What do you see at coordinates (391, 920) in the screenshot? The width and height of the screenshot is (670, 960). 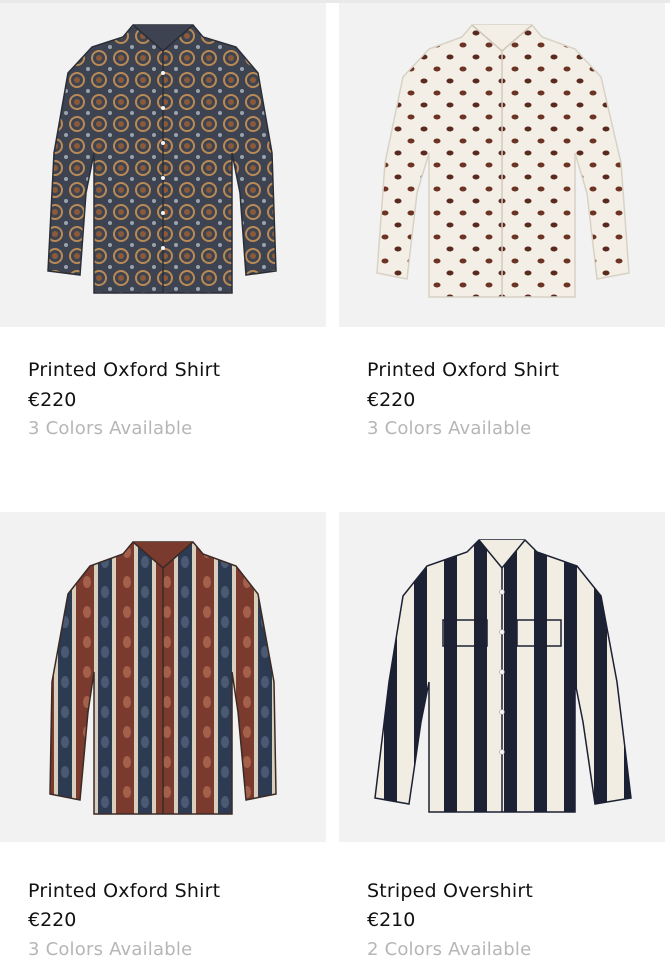 I see `product-price: €210` at bounding box center [391, 920].